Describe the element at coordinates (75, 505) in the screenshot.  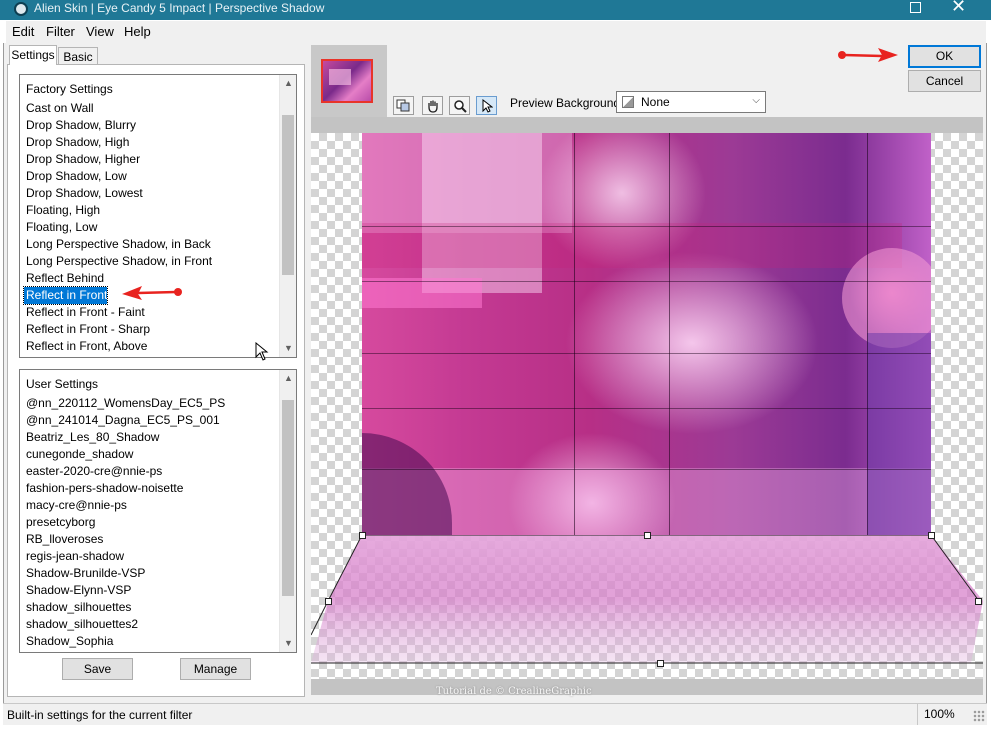
I see `list-item: macy-cre@nnie-ps` at that location.